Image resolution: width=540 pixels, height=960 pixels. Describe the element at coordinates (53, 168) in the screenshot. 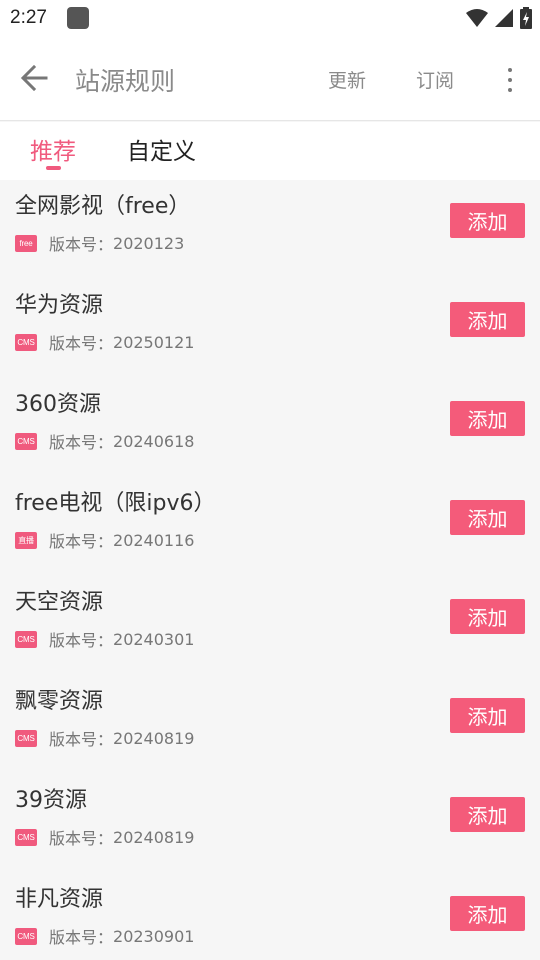

I see `tab-indicator` at that location.